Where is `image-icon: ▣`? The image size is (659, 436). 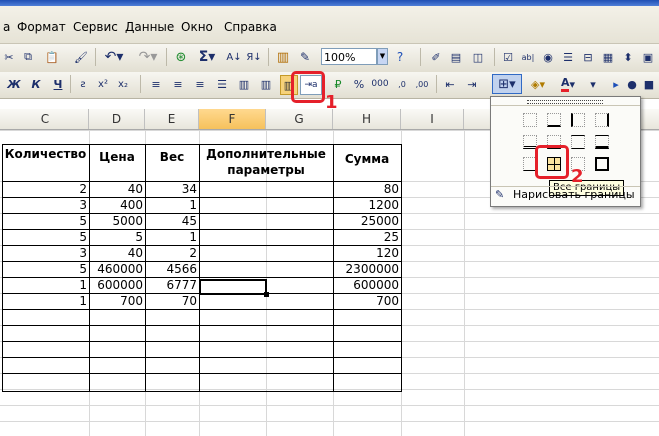
image-icon: ▣ is located at coordinates (648, 57).